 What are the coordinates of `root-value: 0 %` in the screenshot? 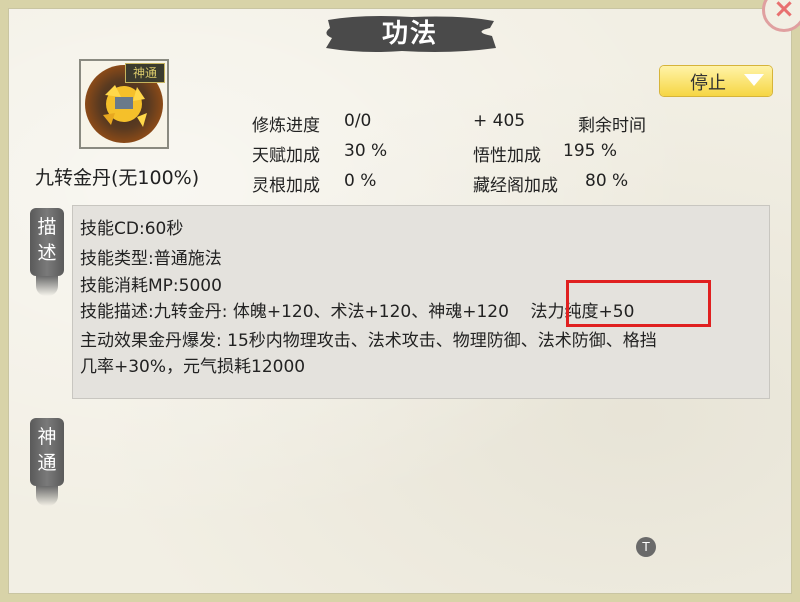 It's located at (360, 181).